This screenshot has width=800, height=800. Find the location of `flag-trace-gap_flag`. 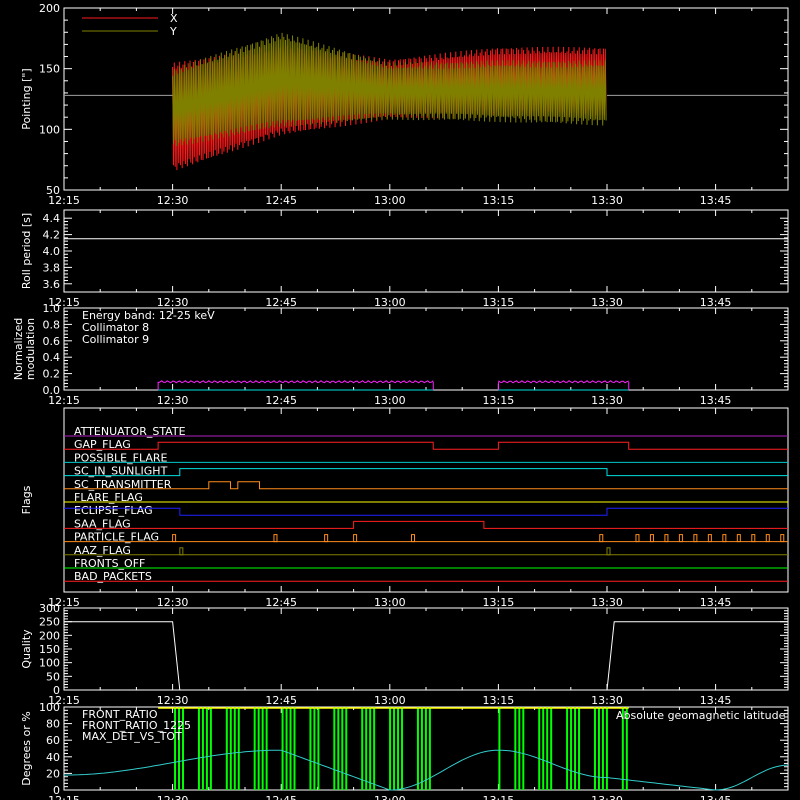

flag-trace-gap_flag is located at coordinates (426, 445).